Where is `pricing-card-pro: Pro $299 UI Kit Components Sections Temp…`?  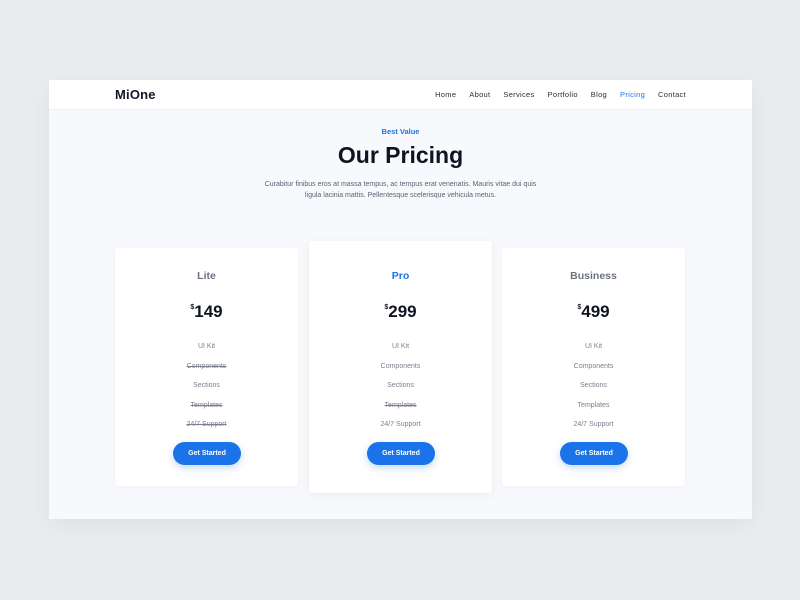 pricing-card-pro: Pro $299 UI Kit Components Sections Temp… is located at coordinates (400, 367).